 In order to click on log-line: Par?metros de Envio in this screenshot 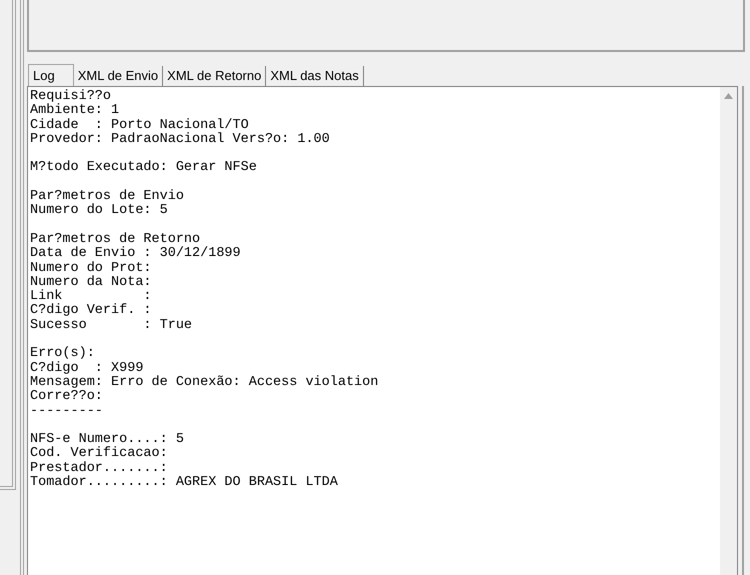, I will do `click(107, 197)`.